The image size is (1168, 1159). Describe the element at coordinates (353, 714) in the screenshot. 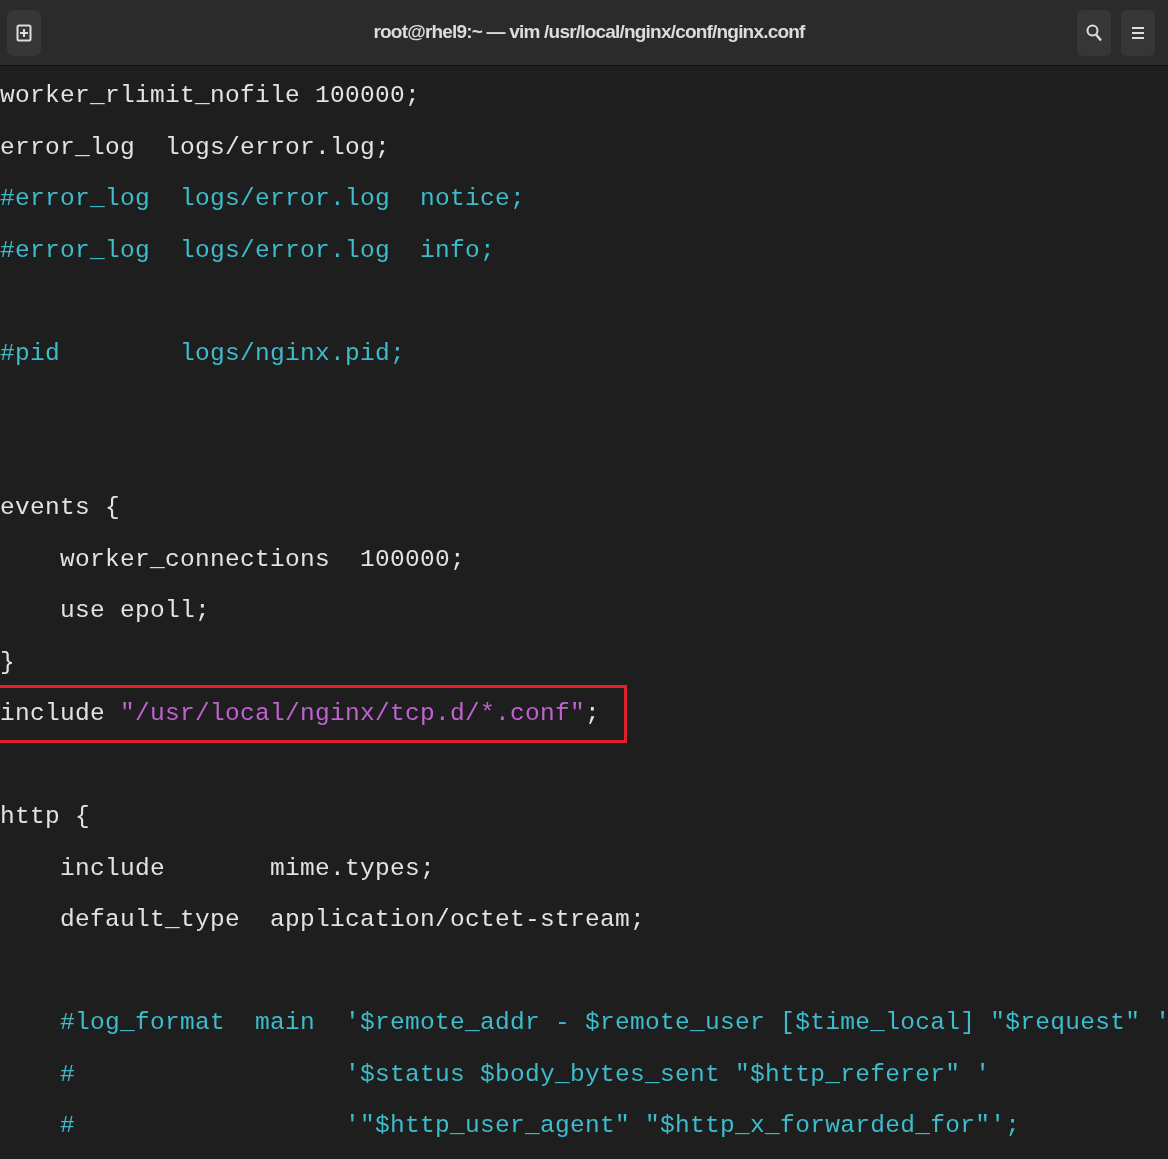

I see `code-string: "/usr/local/nginx/tcp.d/*.conf"` at that location.